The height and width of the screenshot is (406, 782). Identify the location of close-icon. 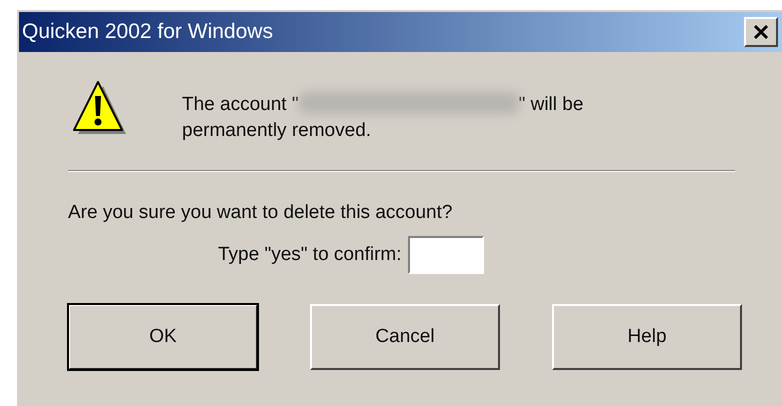
(761, 32).